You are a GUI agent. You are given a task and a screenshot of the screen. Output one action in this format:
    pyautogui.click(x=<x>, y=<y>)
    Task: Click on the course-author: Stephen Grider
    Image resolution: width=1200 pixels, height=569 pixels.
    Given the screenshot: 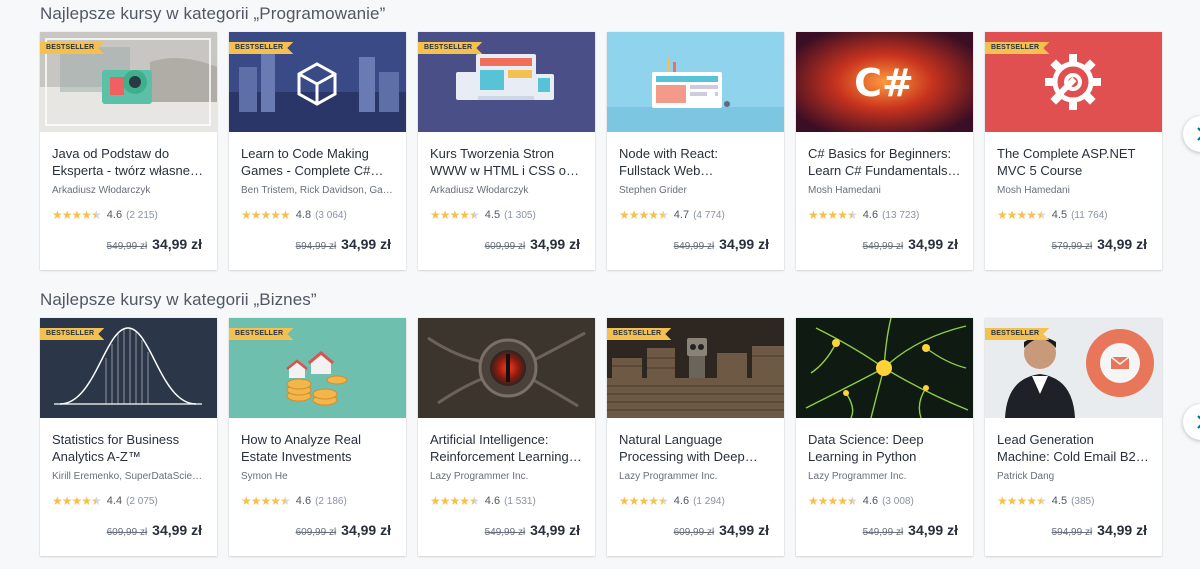 What is the action you would take?
    pyautogui.click(x=653, y=190)
    